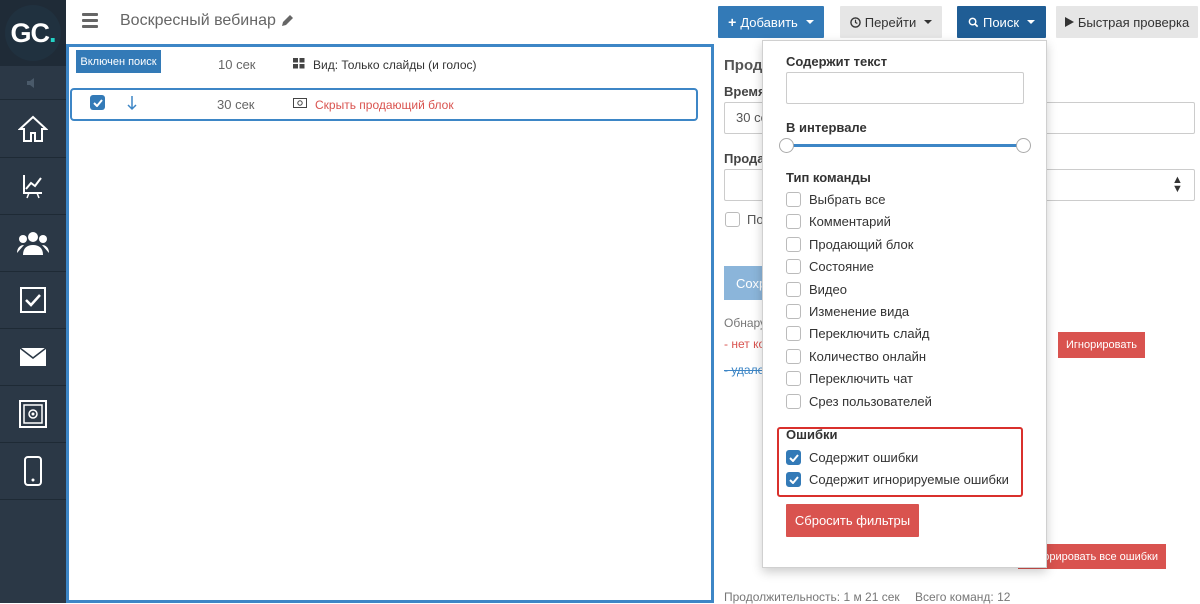  Describe the element at coordinates (1127, 22) in the screenshot. I see `quick-check-button: Быстрая проверка` at that location.